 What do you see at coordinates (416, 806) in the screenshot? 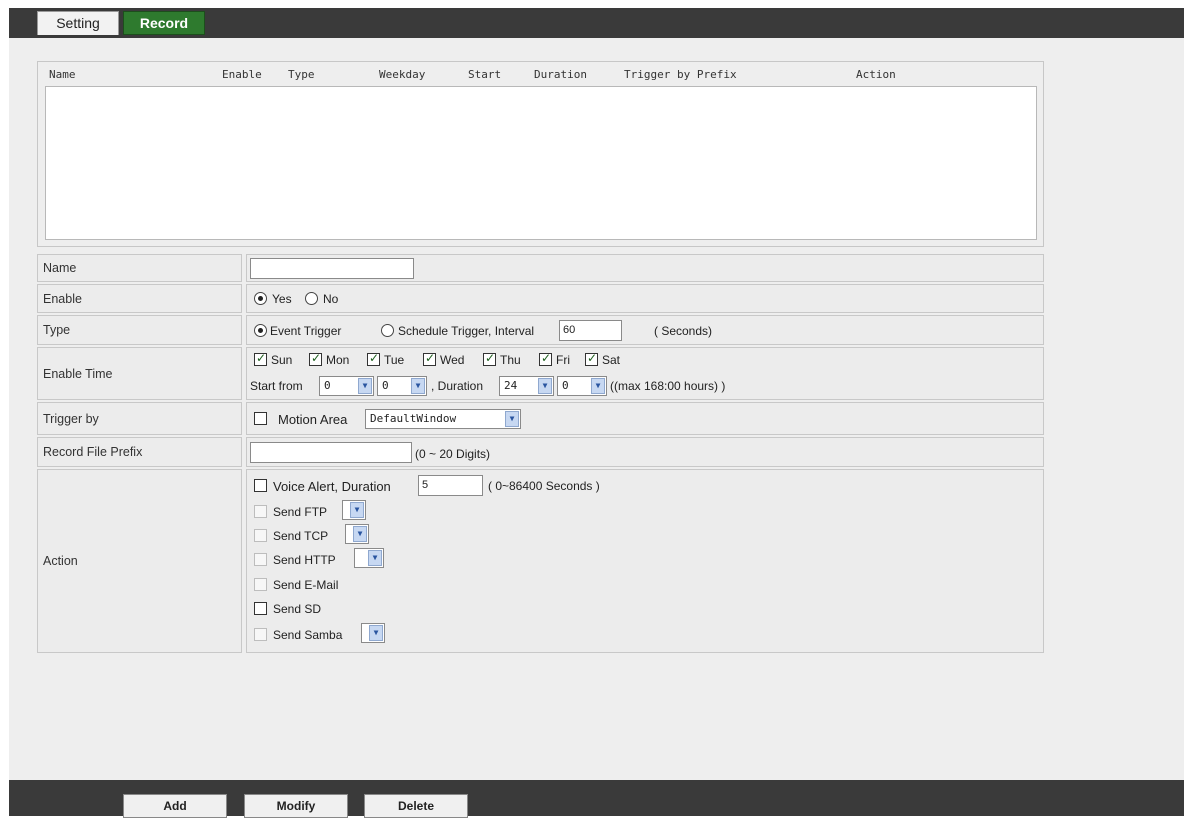
I see `delete-button: Delete` at bounding box center [416, 806].